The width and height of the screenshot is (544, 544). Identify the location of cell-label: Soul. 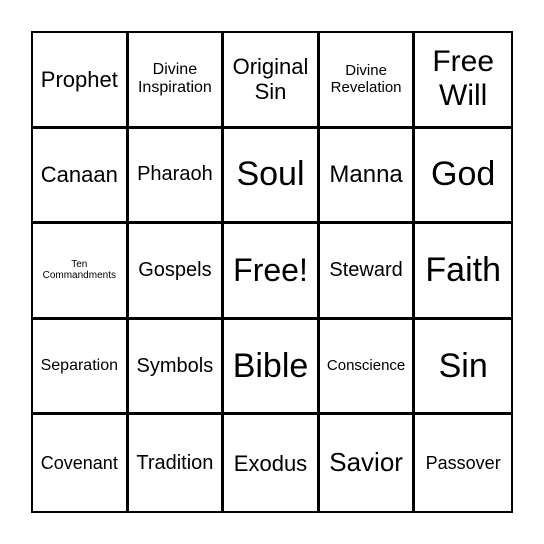
(270, 174).